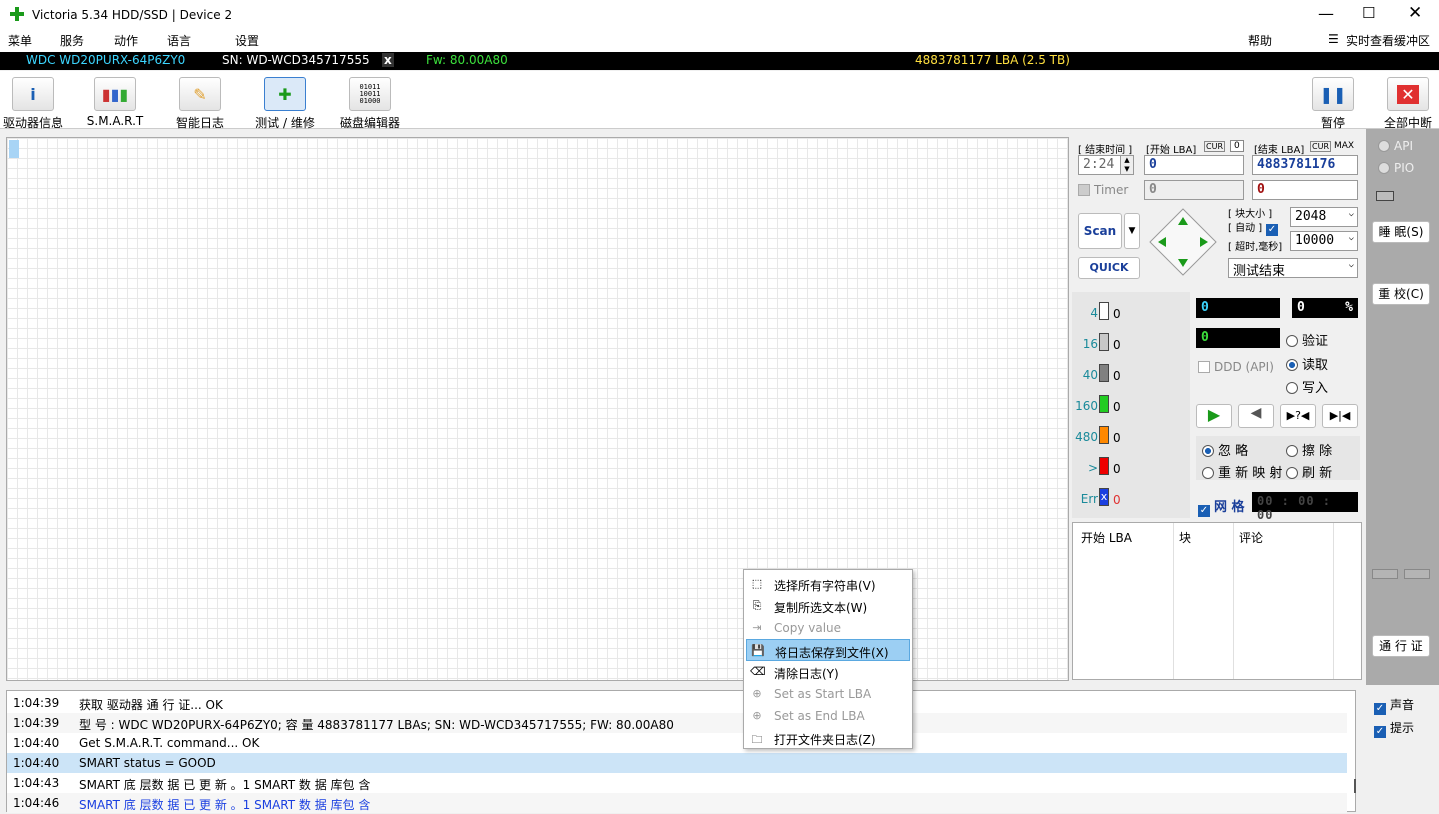 The width and height of the screenshot is (1439, 814). Describe the element at coordinates (1236, 367) in the screenshot. I see `ddd-api-checkbox: DDD (API)` at that location.